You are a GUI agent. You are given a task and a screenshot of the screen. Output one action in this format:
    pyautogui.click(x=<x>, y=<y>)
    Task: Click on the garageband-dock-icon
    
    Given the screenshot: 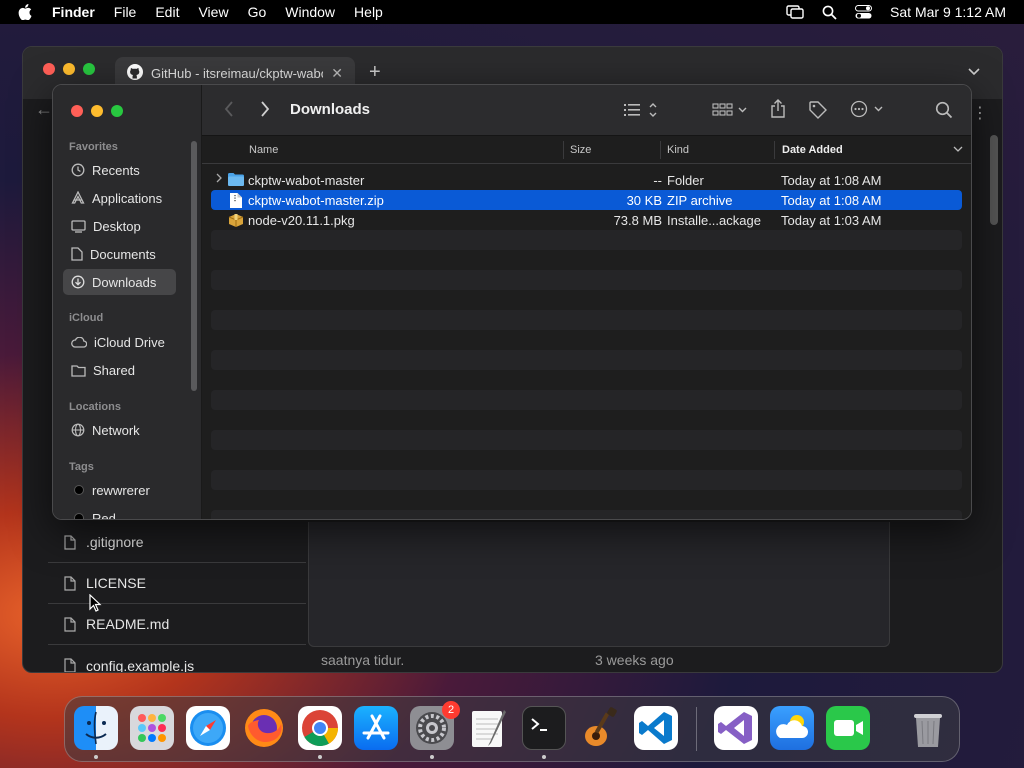 What is the action you would take?
    pyautogui.click(x=600, y=728)
    